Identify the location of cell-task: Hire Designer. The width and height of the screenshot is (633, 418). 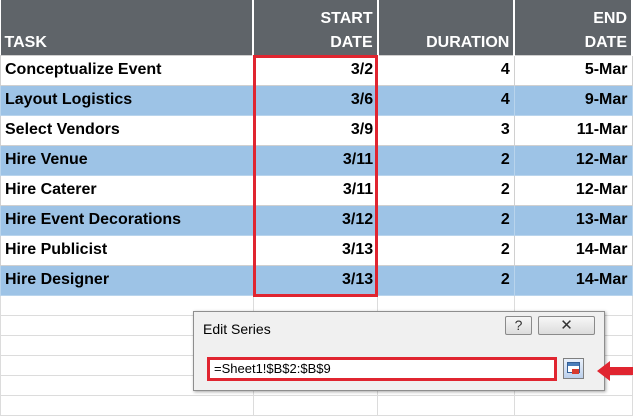
(127, 280).